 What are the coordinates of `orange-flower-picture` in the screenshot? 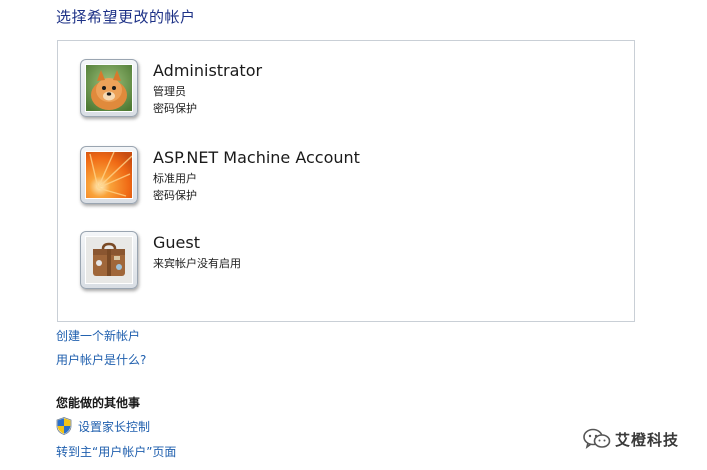 It's located at (109, 175).